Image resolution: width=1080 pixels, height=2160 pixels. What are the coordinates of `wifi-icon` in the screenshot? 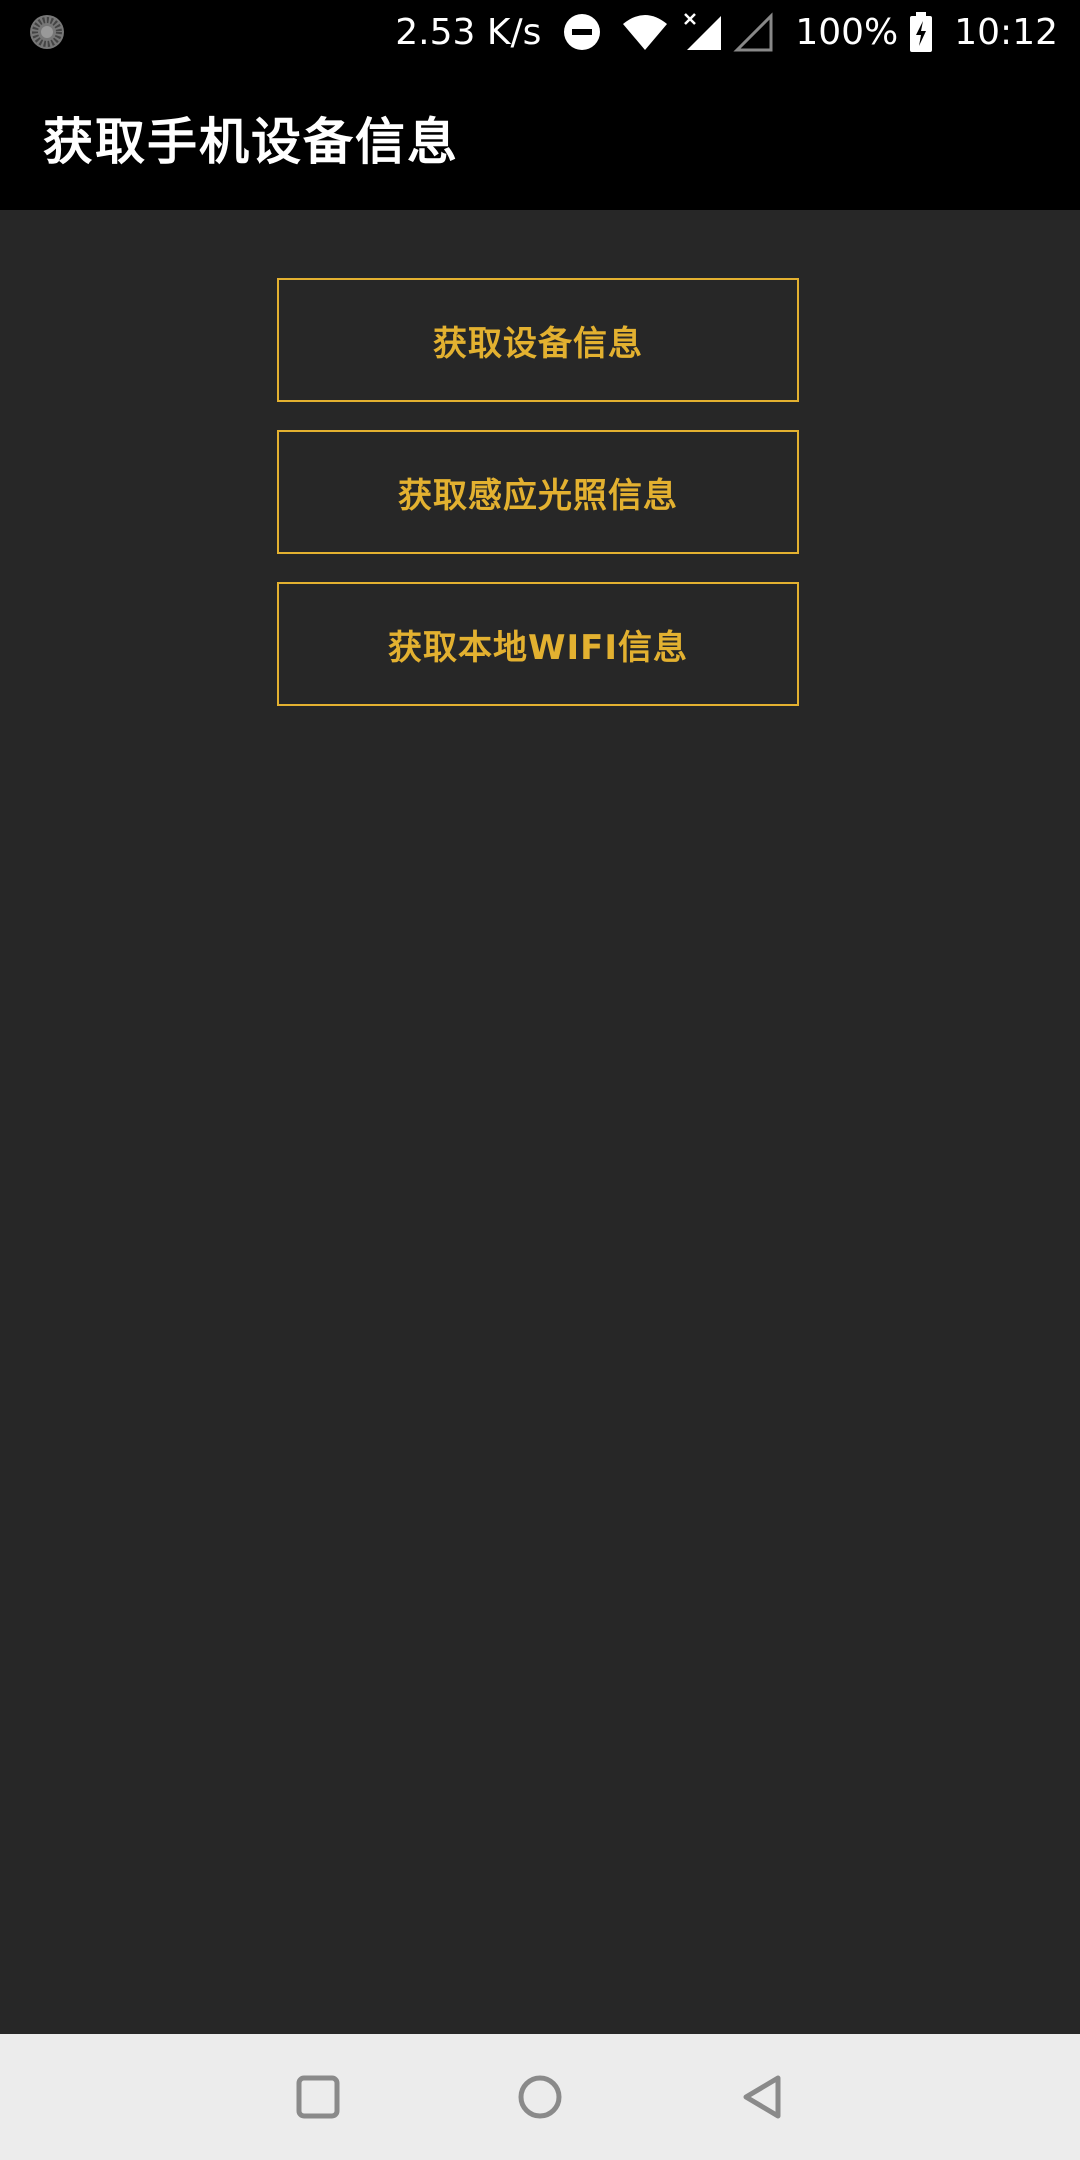 It's located at (645, 32).